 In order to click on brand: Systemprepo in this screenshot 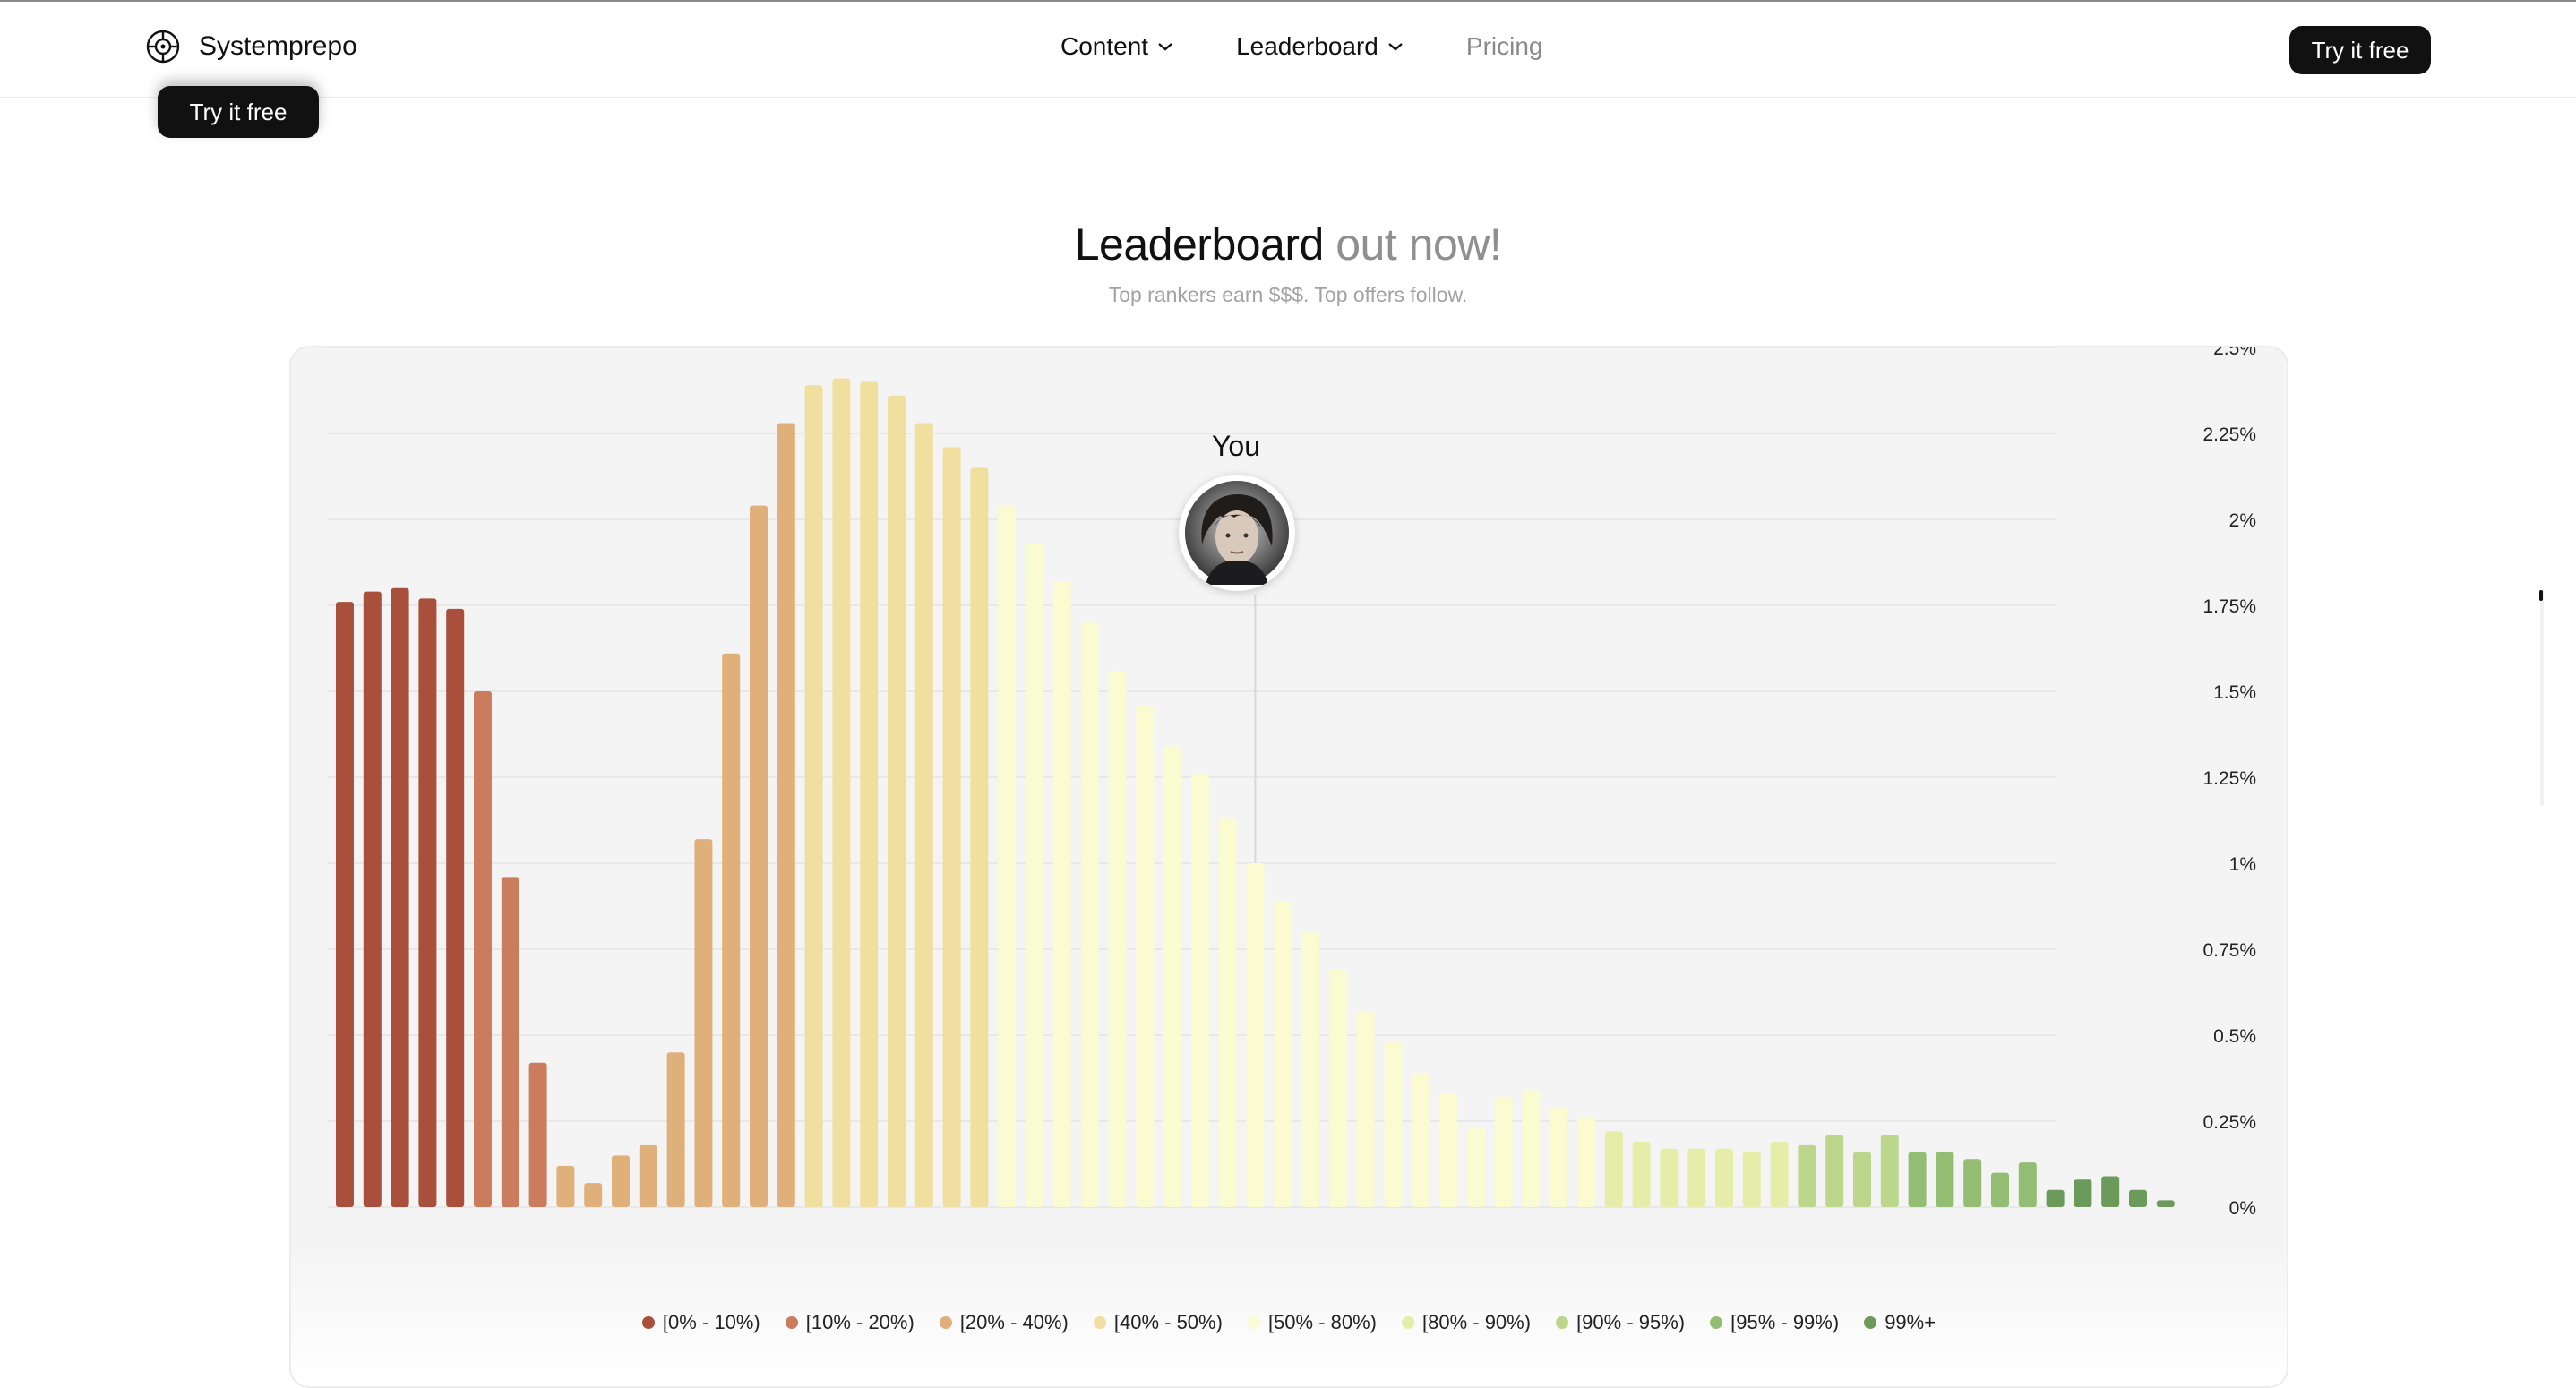, I will do `click(251, 46)`.